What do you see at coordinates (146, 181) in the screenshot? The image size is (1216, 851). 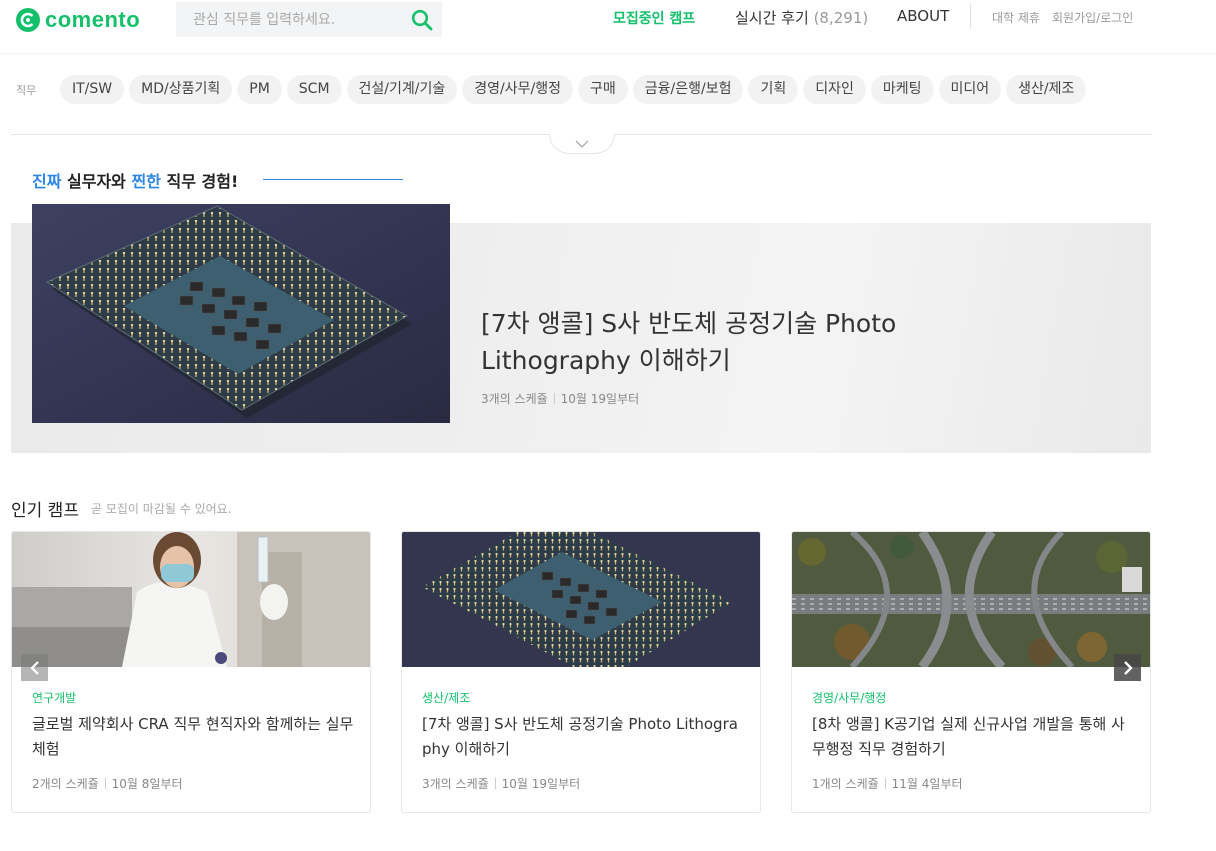 I see `section-title-highlight-2: 찐한` at bounding box center [146, 181].